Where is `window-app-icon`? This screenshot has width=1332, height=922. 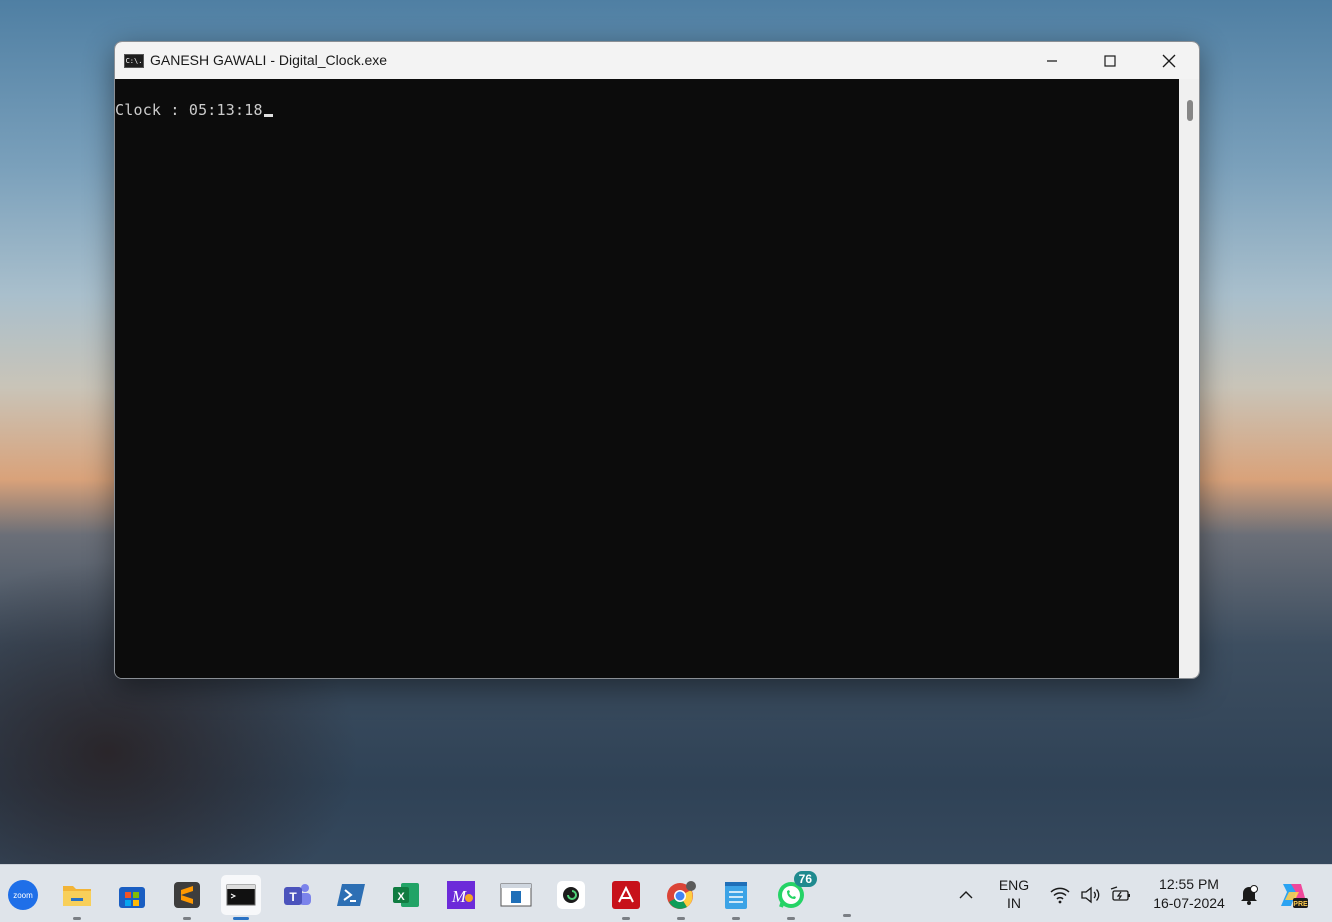 window-app-icon is located at coordinates (516, 895).